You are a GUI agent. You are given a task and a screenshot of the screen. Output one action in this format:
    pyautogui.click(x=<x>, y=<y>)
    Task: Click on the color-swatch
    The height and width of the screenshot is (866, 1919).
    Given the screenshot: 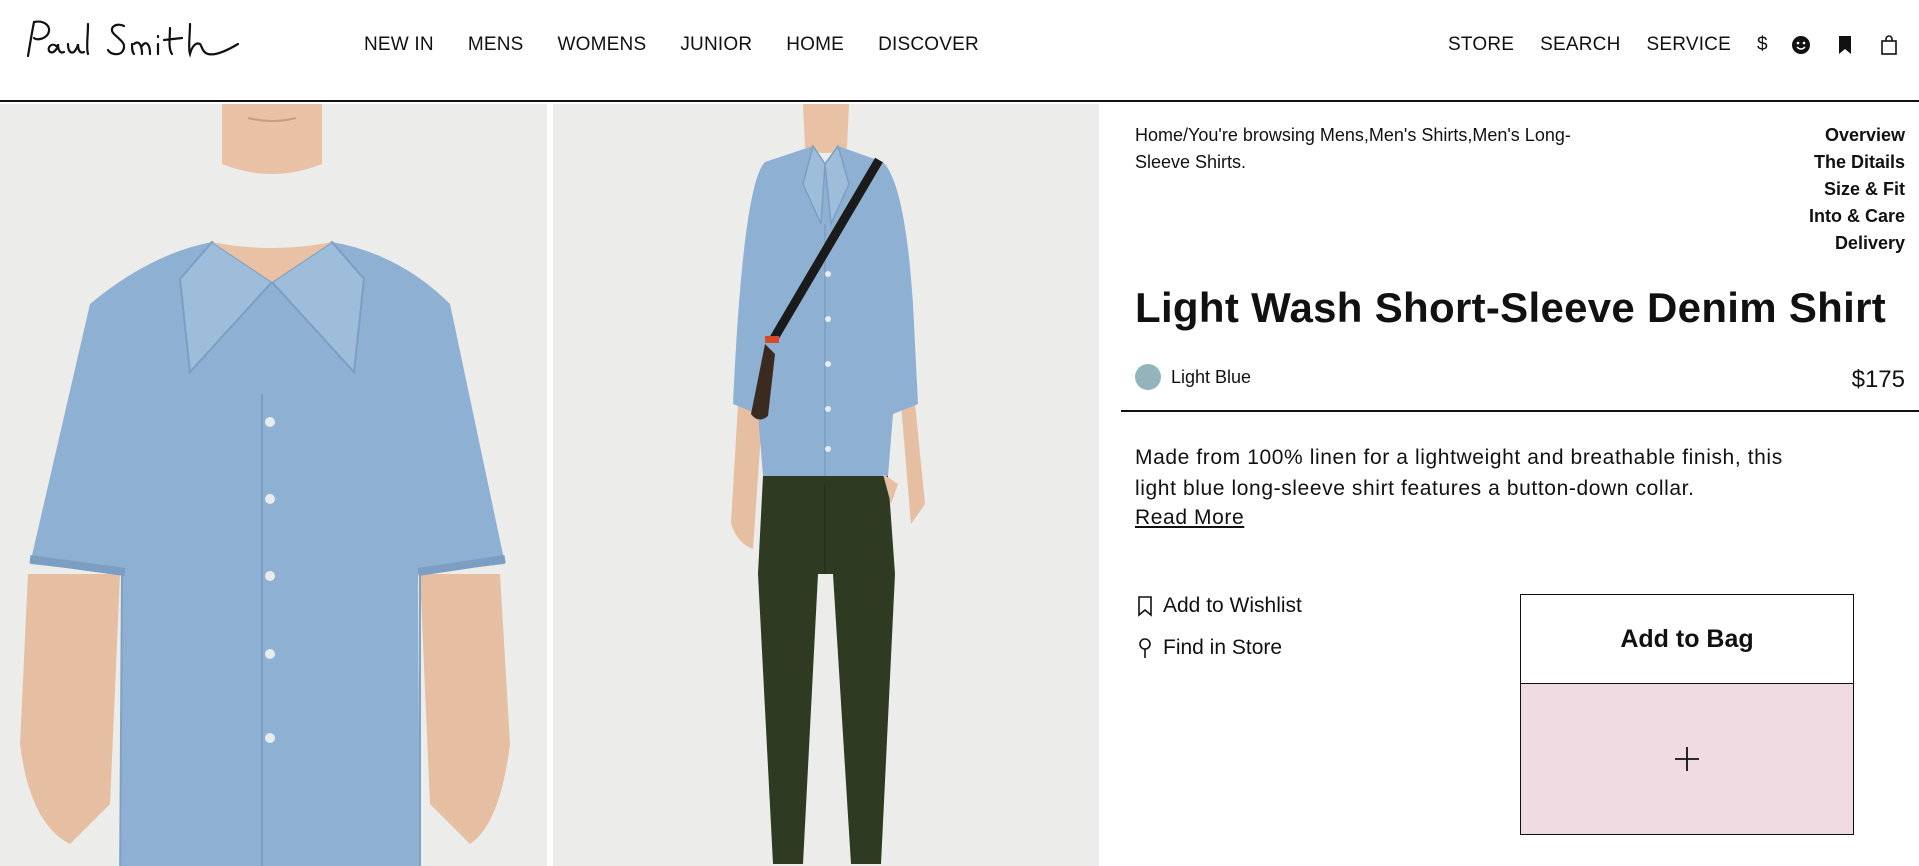 What is the action you would take?
    pyautogui.click(x=1148, y=377)
    